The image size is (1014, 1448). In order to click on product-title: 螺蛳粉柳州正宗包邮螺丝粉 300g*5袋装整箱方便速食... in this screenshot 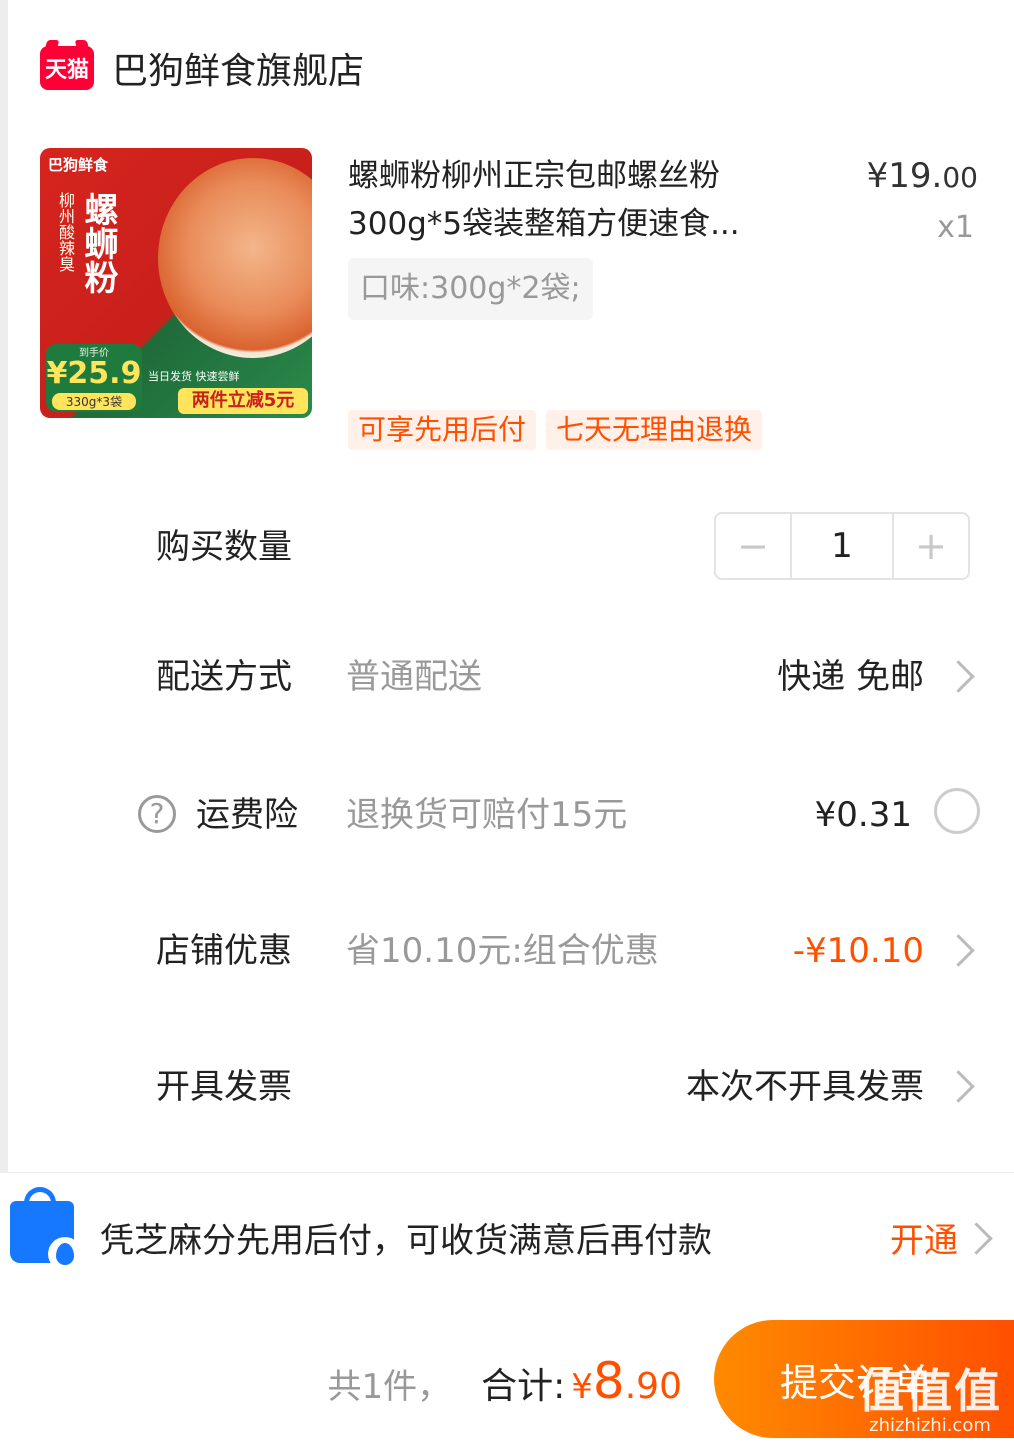, I will do `click(568, 200)`.